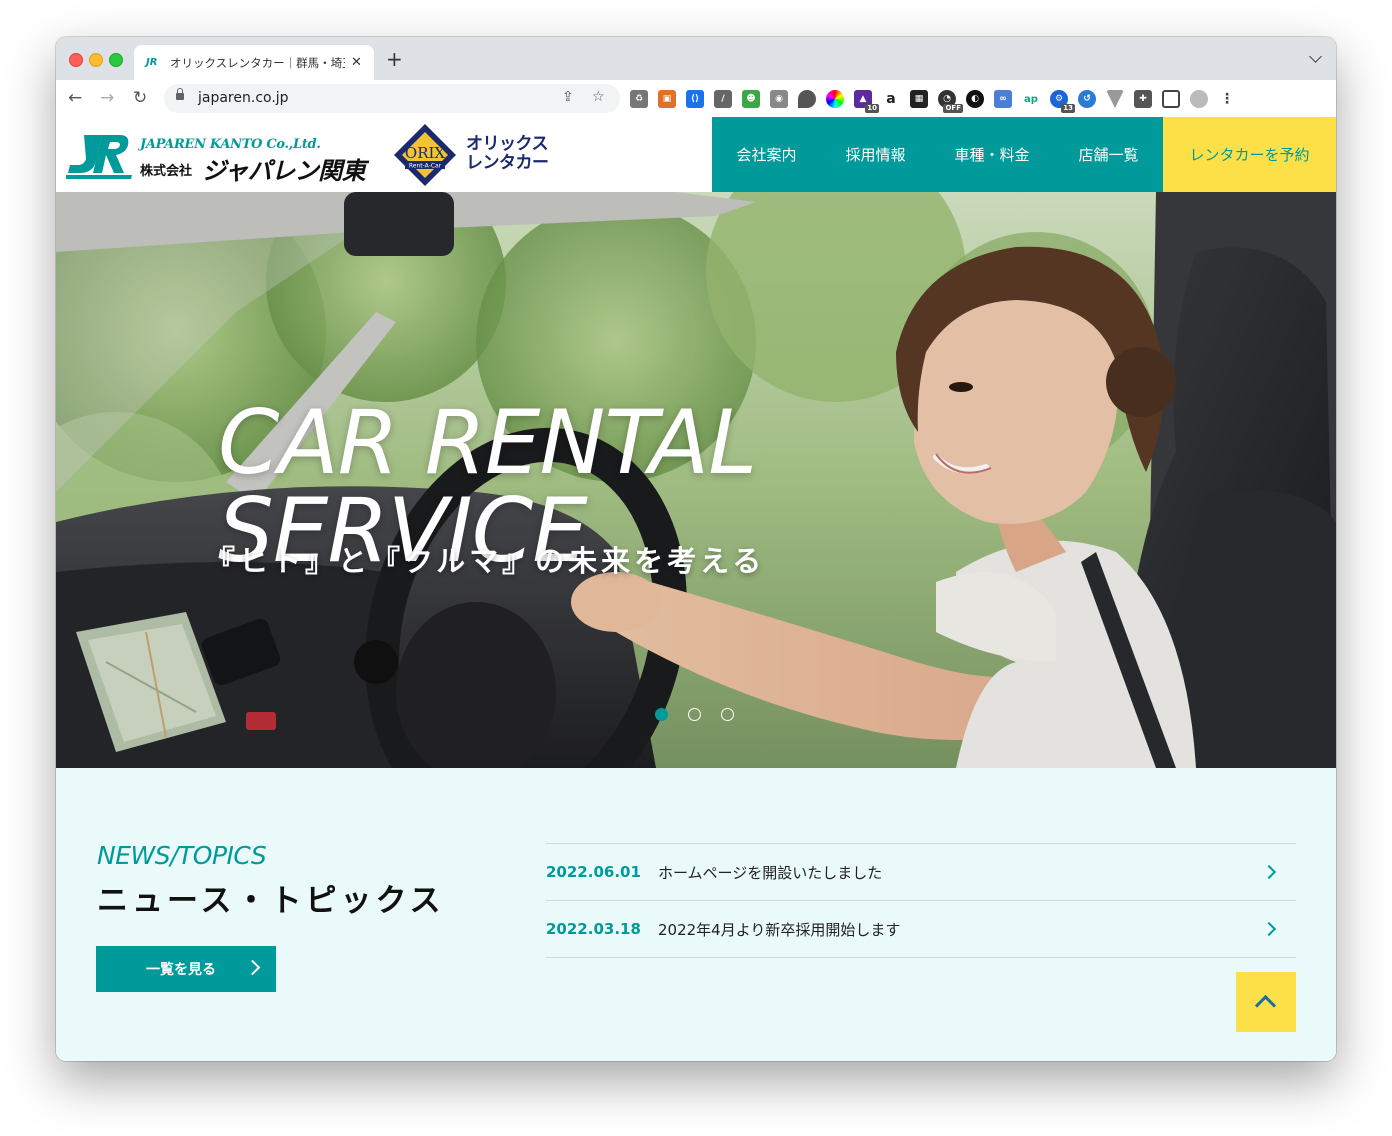 The image size is (1392, 1136). Describe the element at coordinates (667, 99) in the screenshot. I see `screenshot-extension-icon: ▣` at that location.